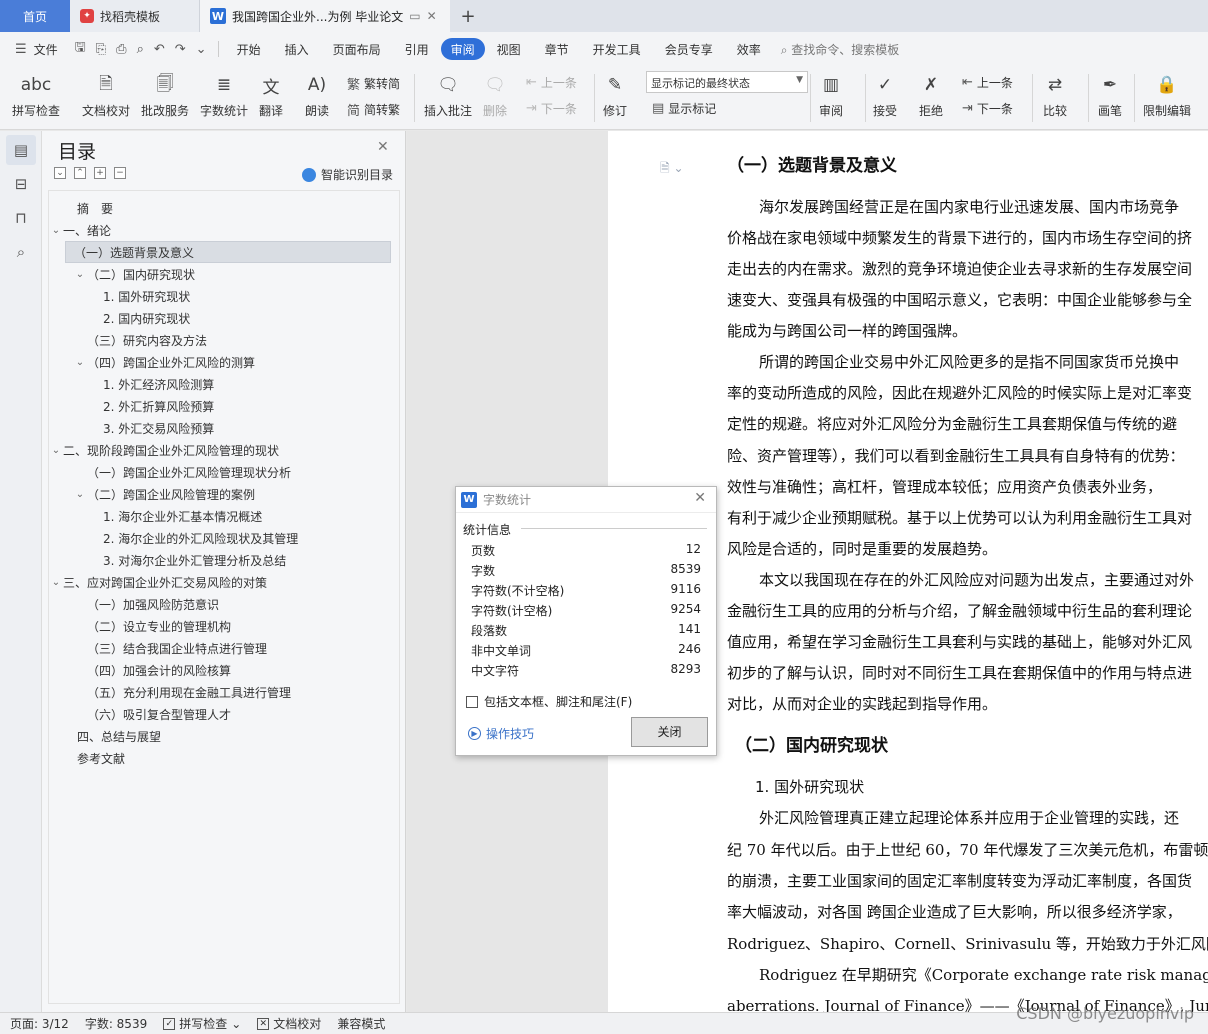 Image resolution: width=1208 pixels, height=1034 pixels. I want to click on review-pane-button: ▥ 审阅, so click(831, 92).